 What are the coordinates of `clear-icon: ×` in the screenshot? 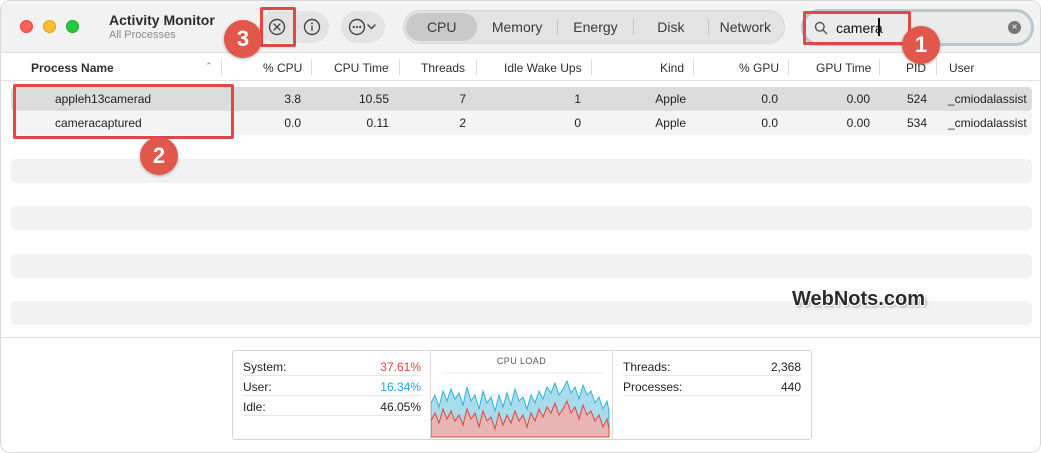 It's located at (1014, 27).